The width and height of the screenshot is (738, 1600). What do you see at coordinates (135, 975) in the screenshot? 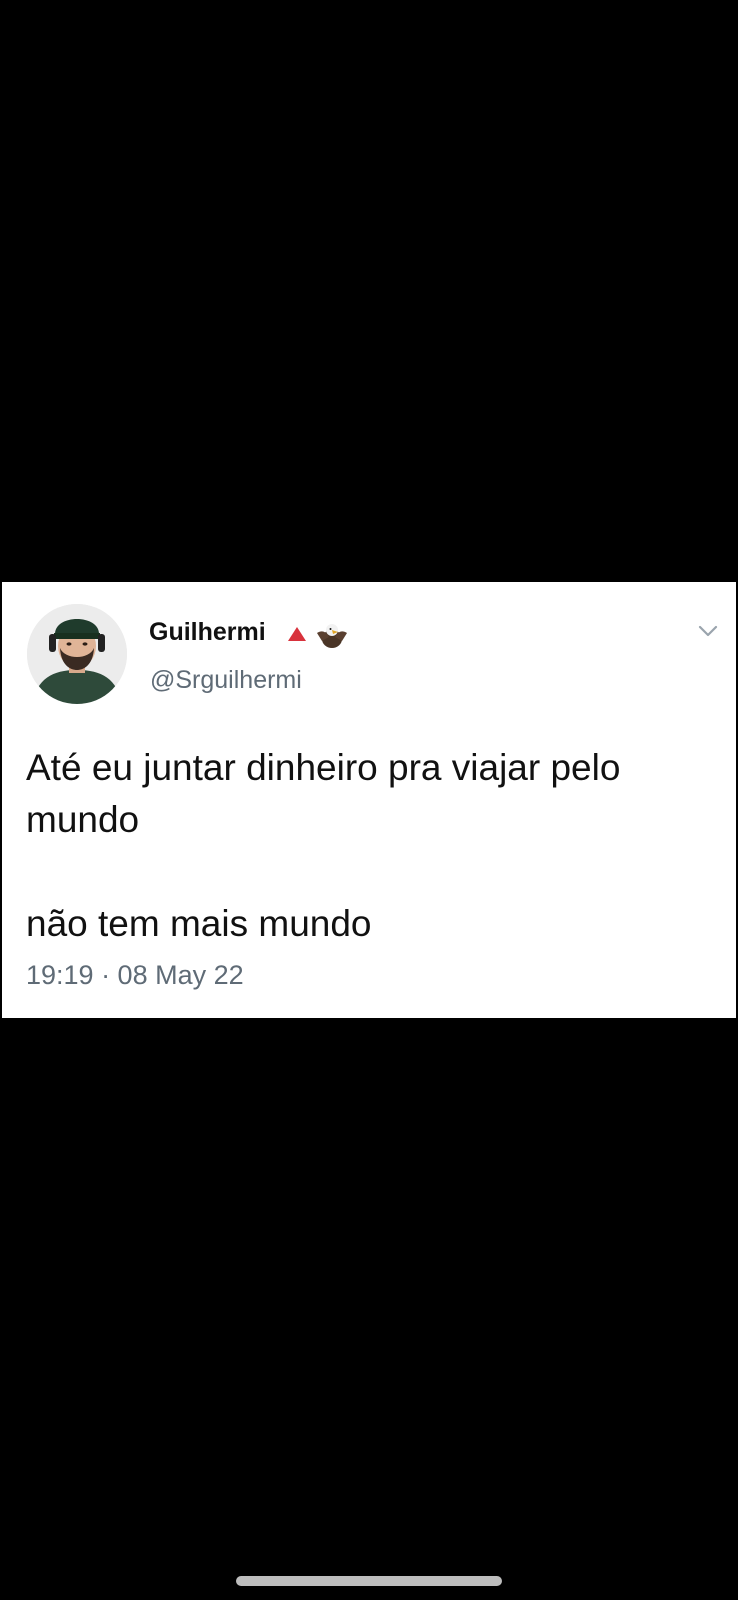
I see `tweet-timestamp: 19:19 · 08 May 22` at bounding box center [135, 975].